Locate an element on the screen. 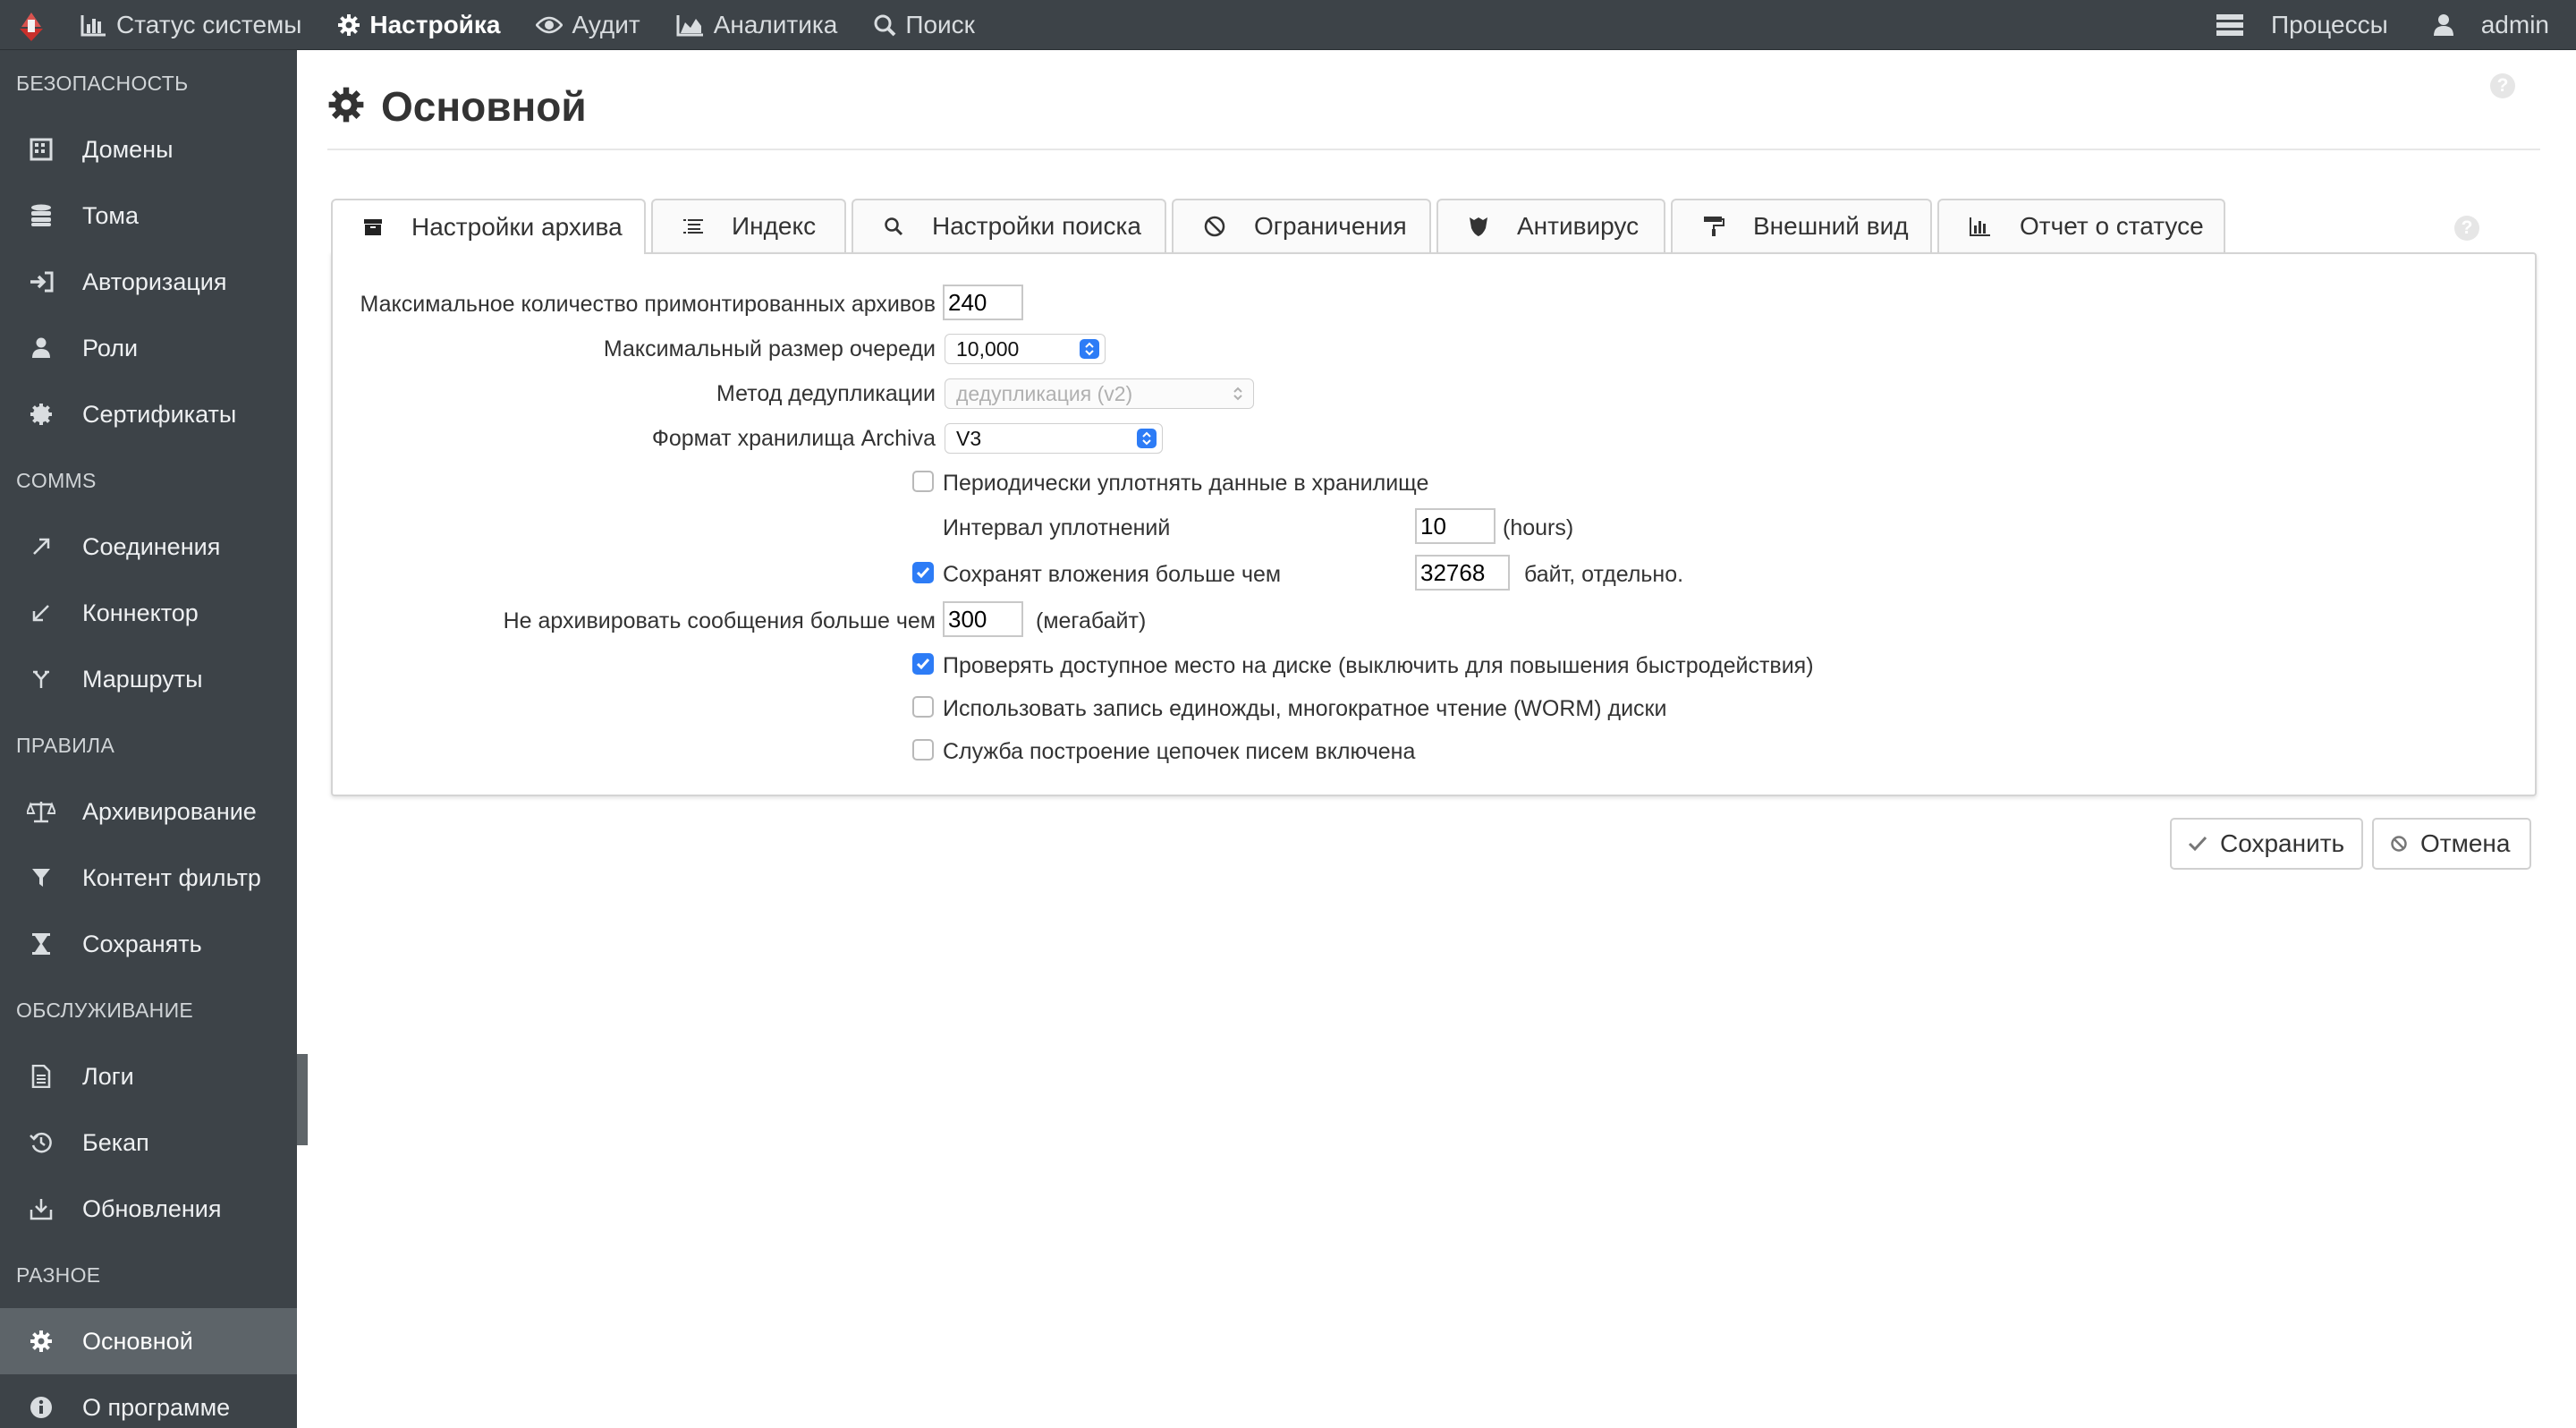  max-mounted-input is located at coordinates (983, 303).